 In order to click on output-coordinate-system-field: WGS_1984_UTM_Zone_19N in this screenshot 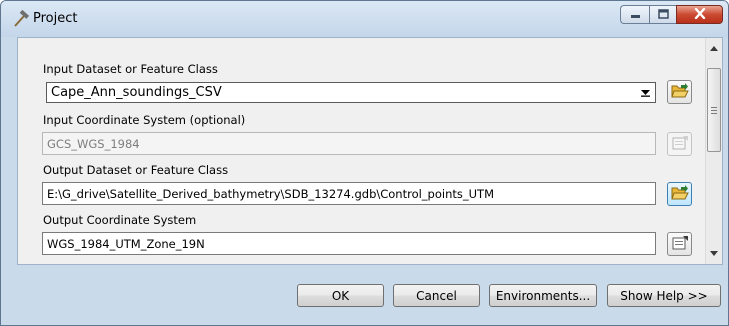, I will do `click(349, 243)`.